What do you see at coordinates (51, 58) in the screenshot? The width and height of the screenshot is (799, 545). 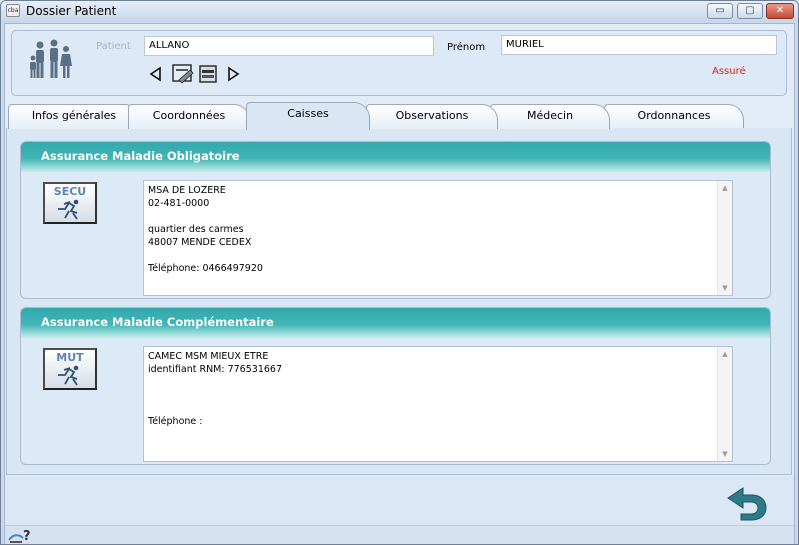 I see `family-icon` at bounding box center [51, 58].